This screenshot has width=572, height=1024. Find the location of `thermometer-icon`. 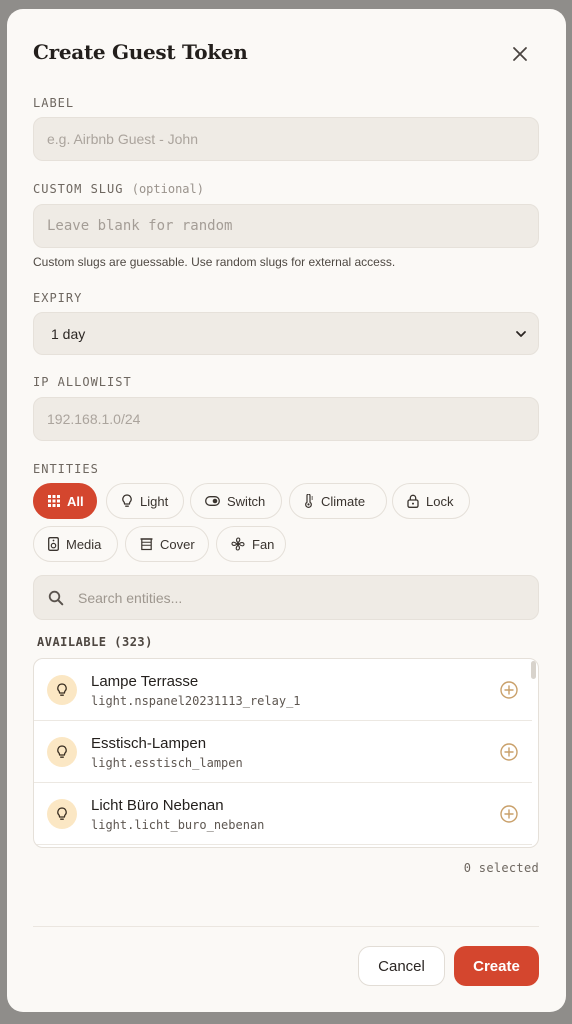

thermometer-icon is located at coordinates (309, 501).